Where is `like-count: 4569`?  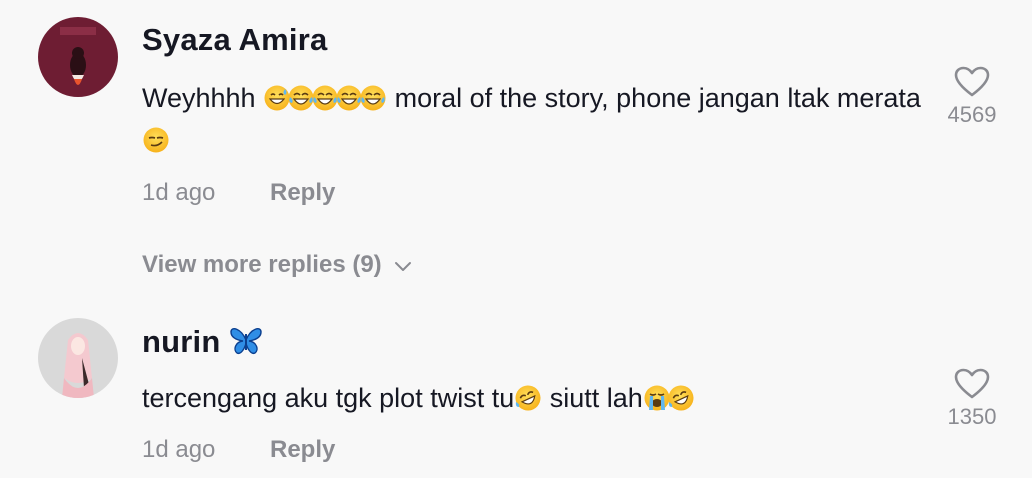 like-count: 4569 is located at coordinates (972, 114).